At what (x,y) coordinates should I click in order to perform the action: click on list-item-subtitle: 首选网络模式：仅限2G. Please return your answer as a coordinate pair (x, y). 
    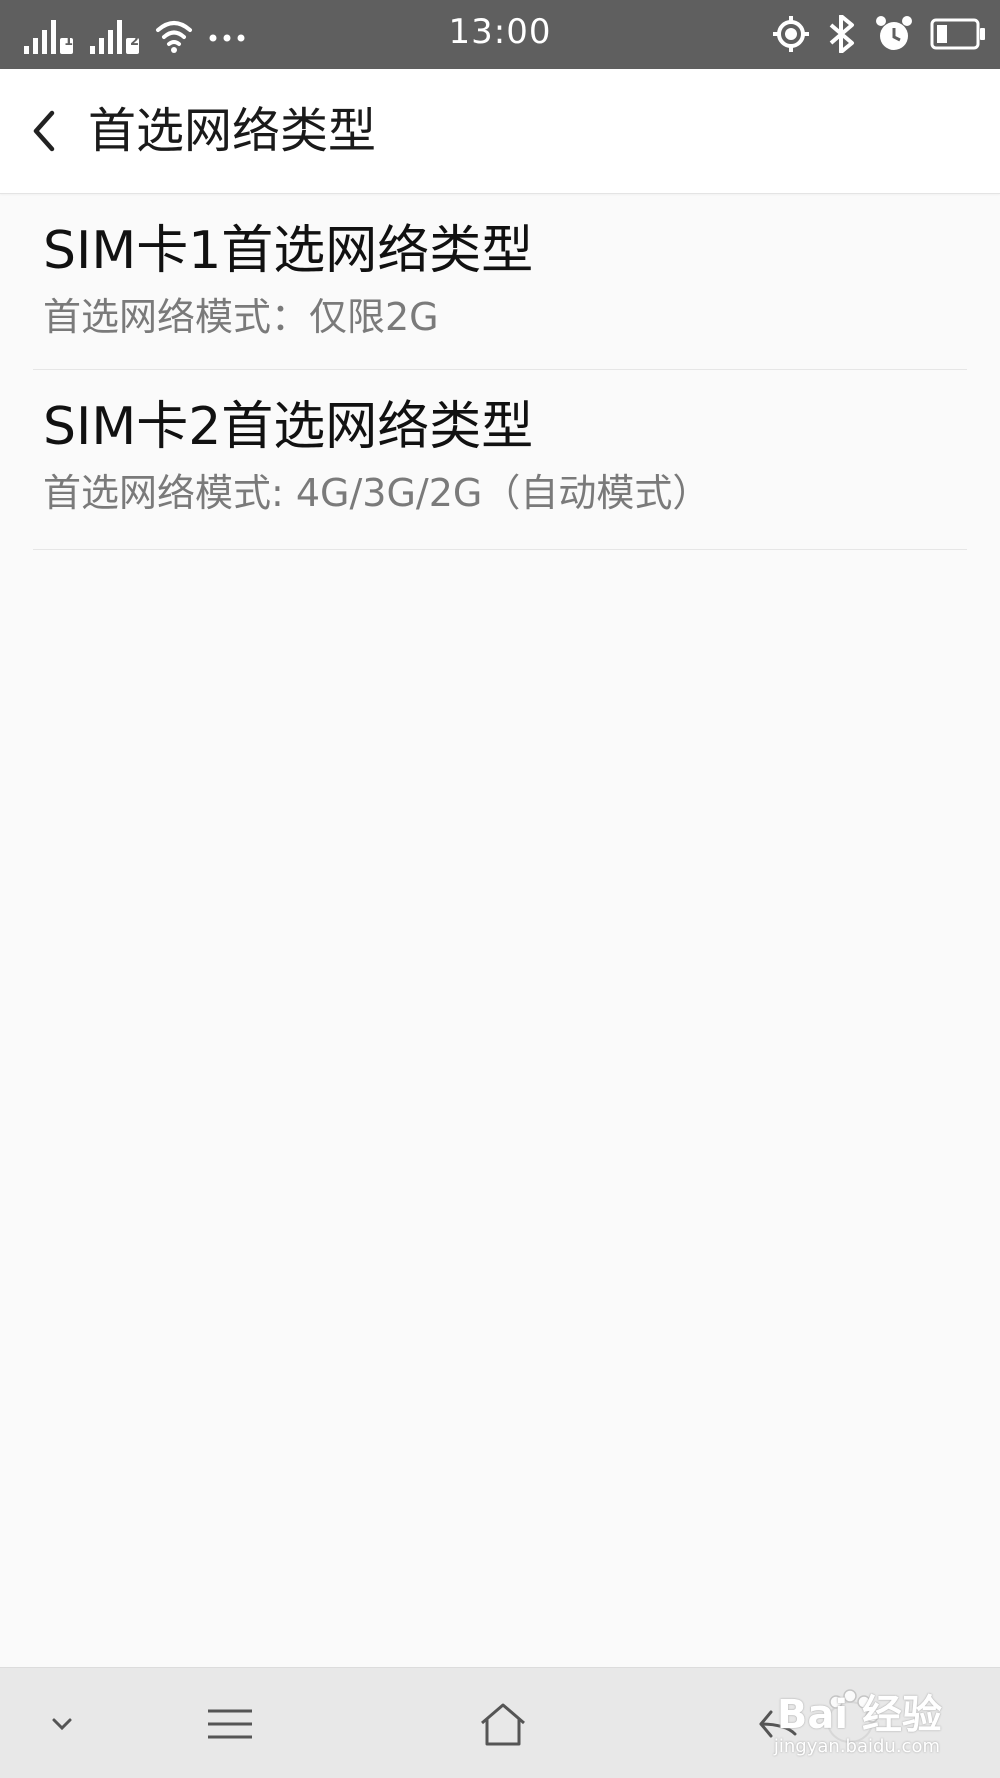
    Looking at the image, I should click on (241, 317).